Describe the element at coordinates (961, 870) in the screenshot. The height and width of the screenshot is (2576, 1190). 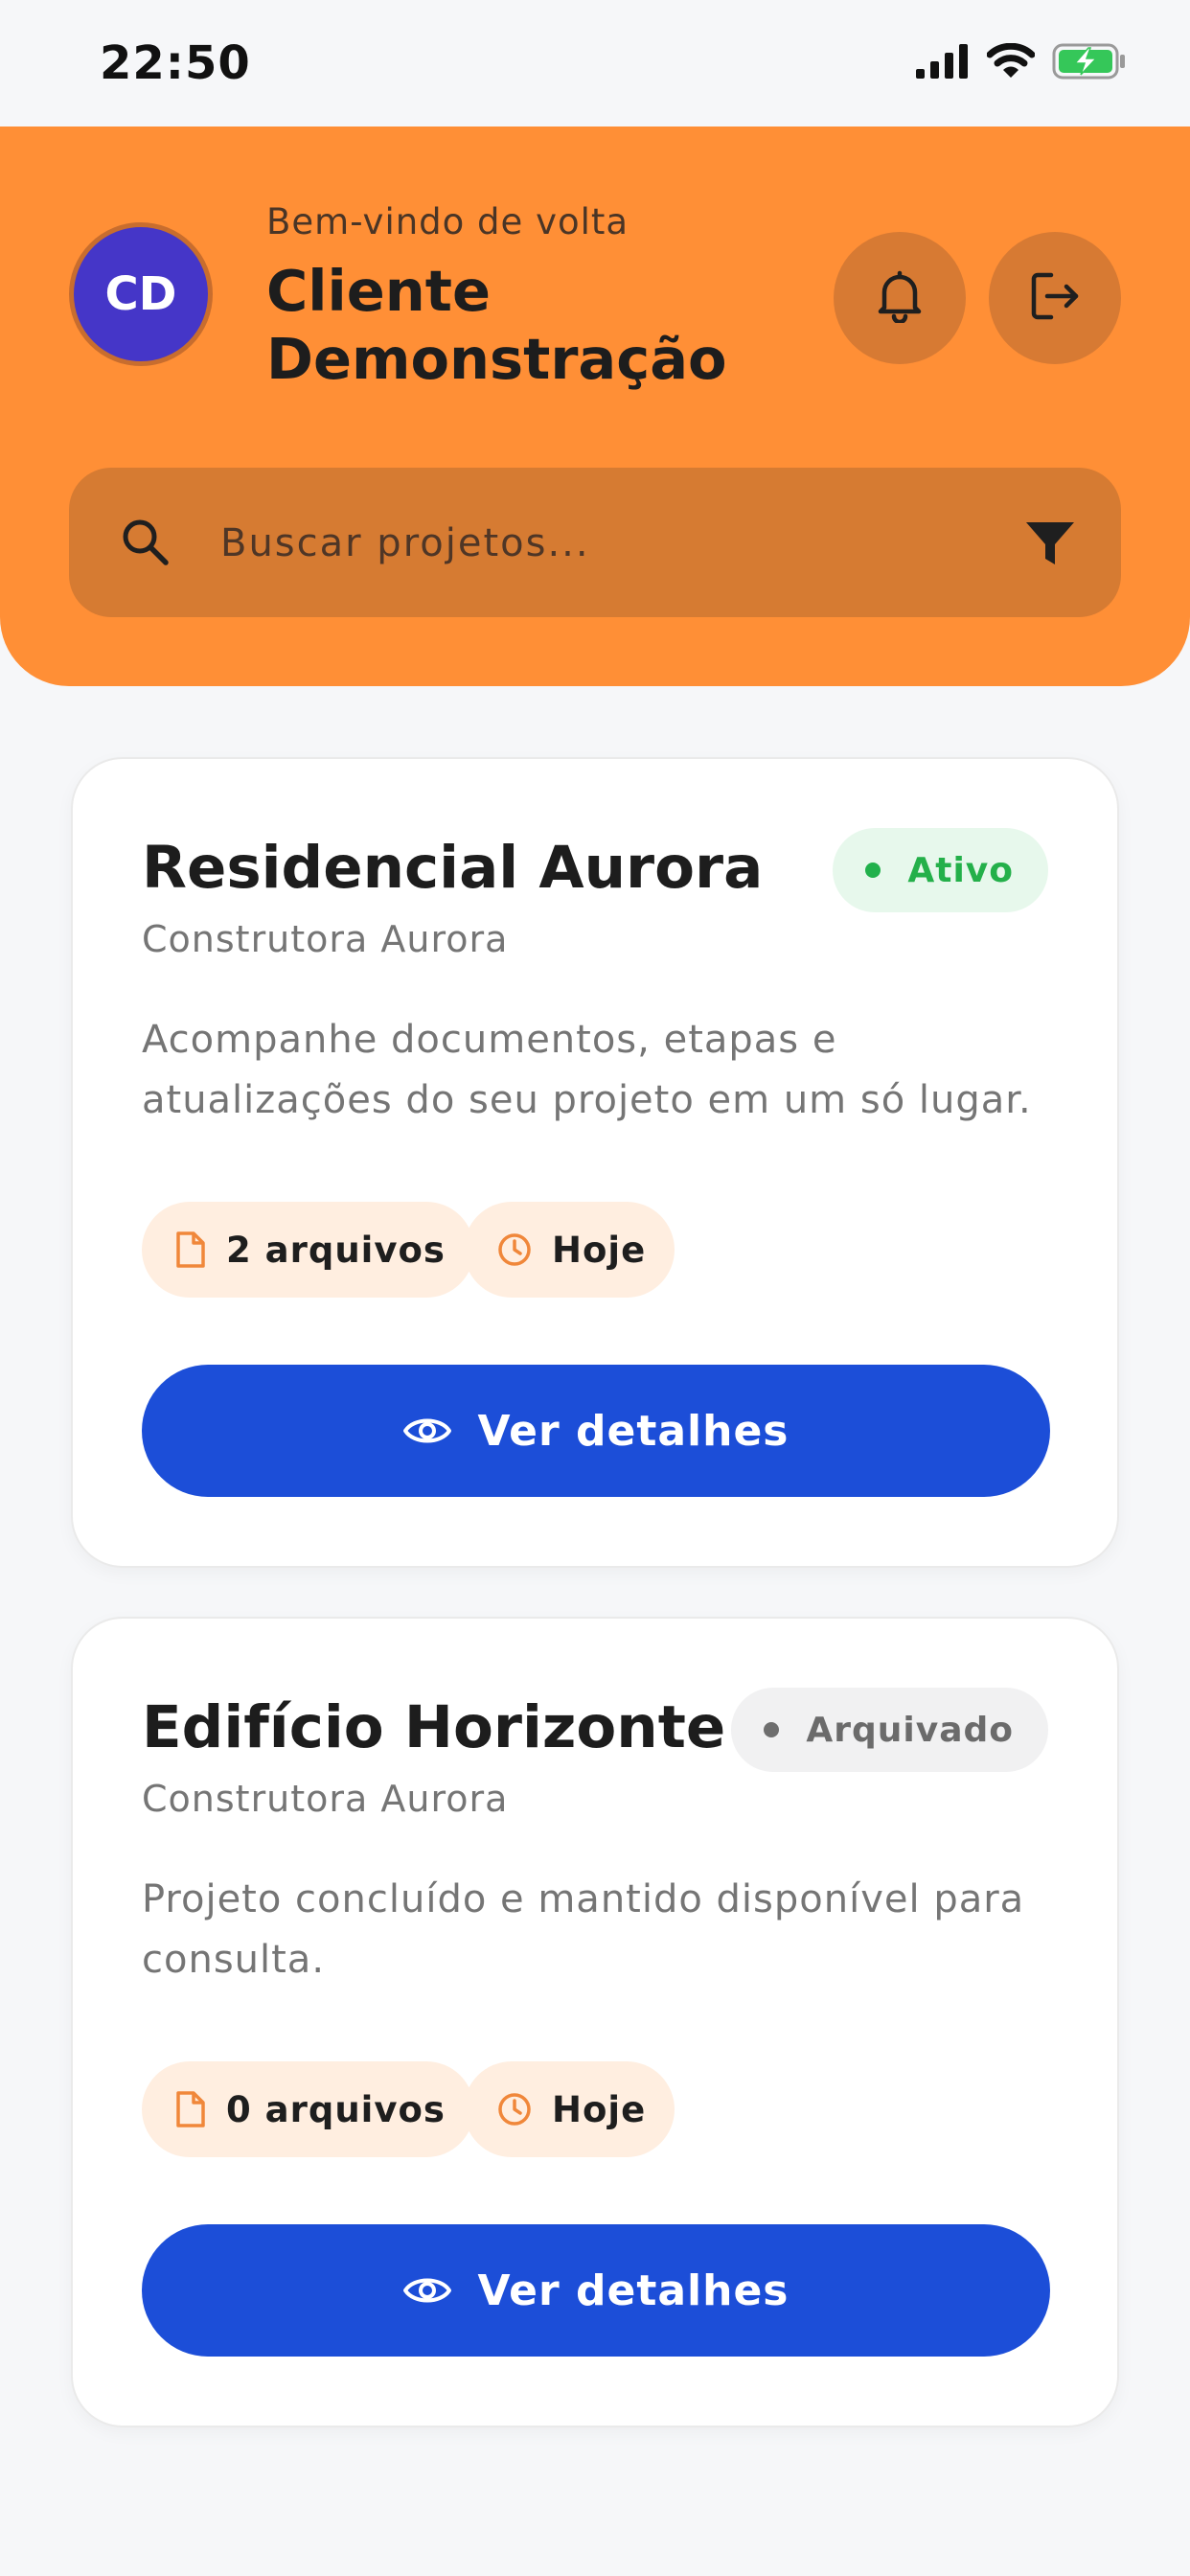
I see `status-badge-label: Ativo` at that location.